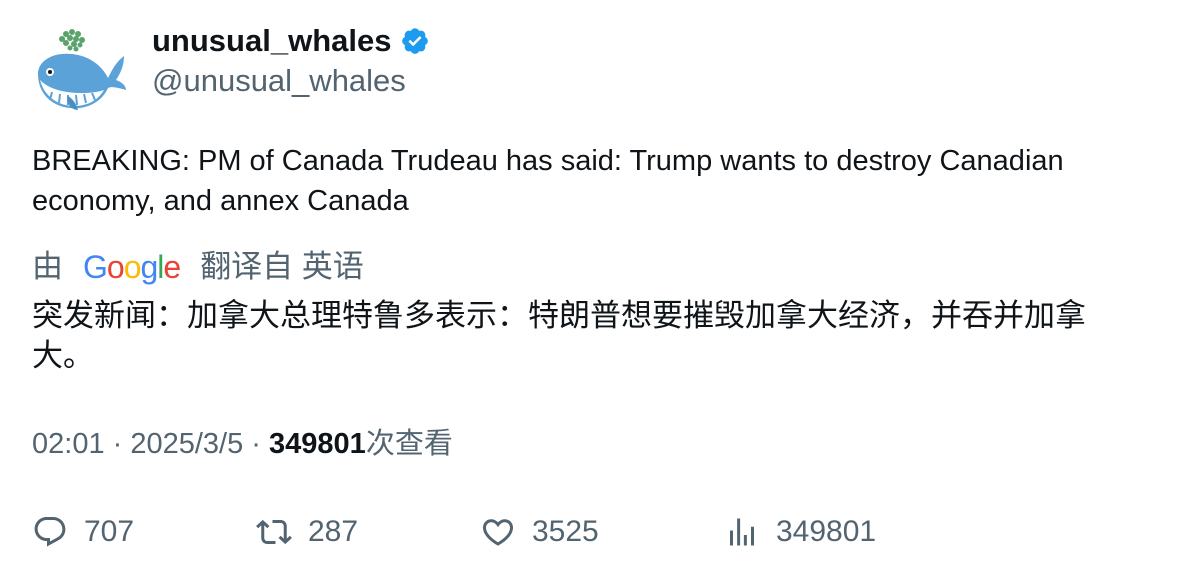  What do you see at coordinates (415, 41) in the screenshot?
I see `verified-badge-icon` at bounding box center [415, 41].